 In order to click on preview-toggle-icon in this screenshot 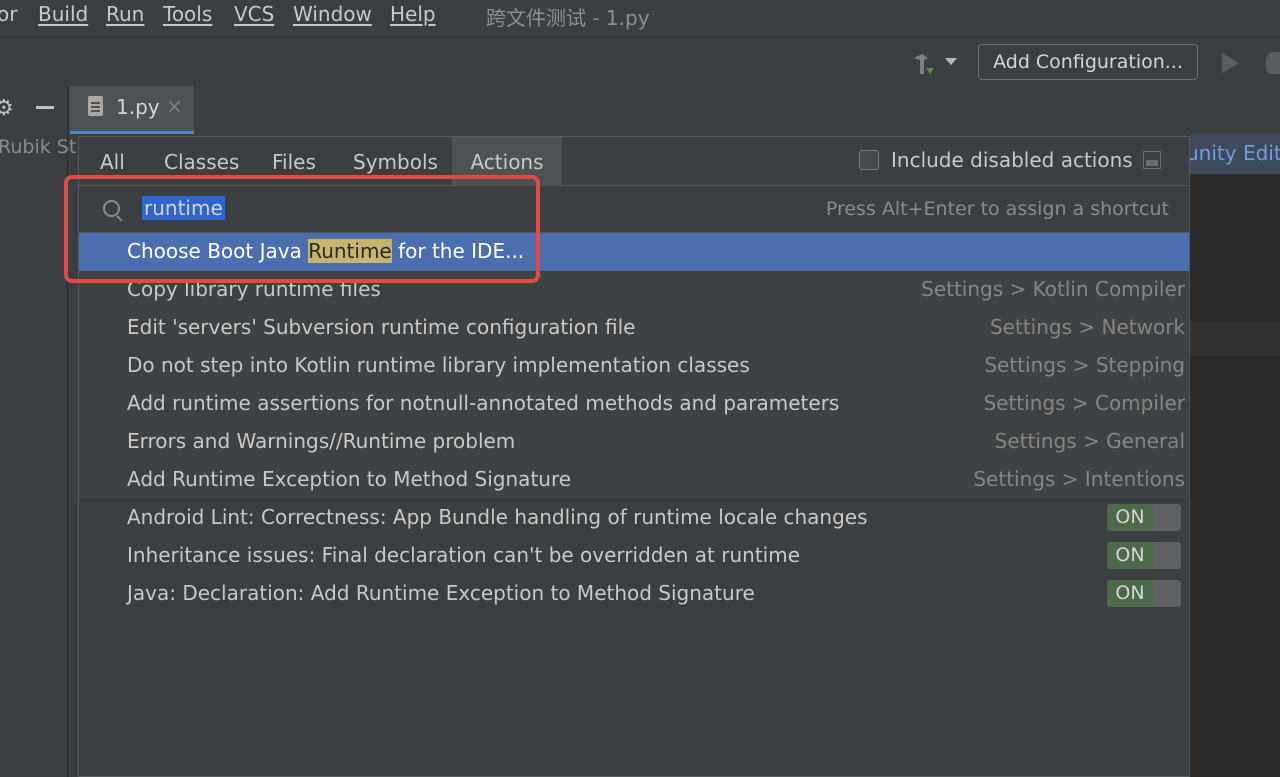, I will do `click(1152, 160)`.